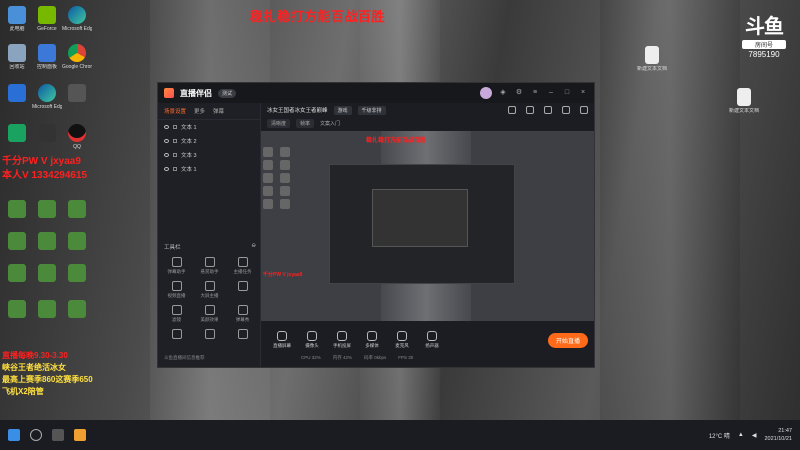 This screenshot has width=800, height=450. I want to click on tool-filter: 滤镜, so click(176, 314).